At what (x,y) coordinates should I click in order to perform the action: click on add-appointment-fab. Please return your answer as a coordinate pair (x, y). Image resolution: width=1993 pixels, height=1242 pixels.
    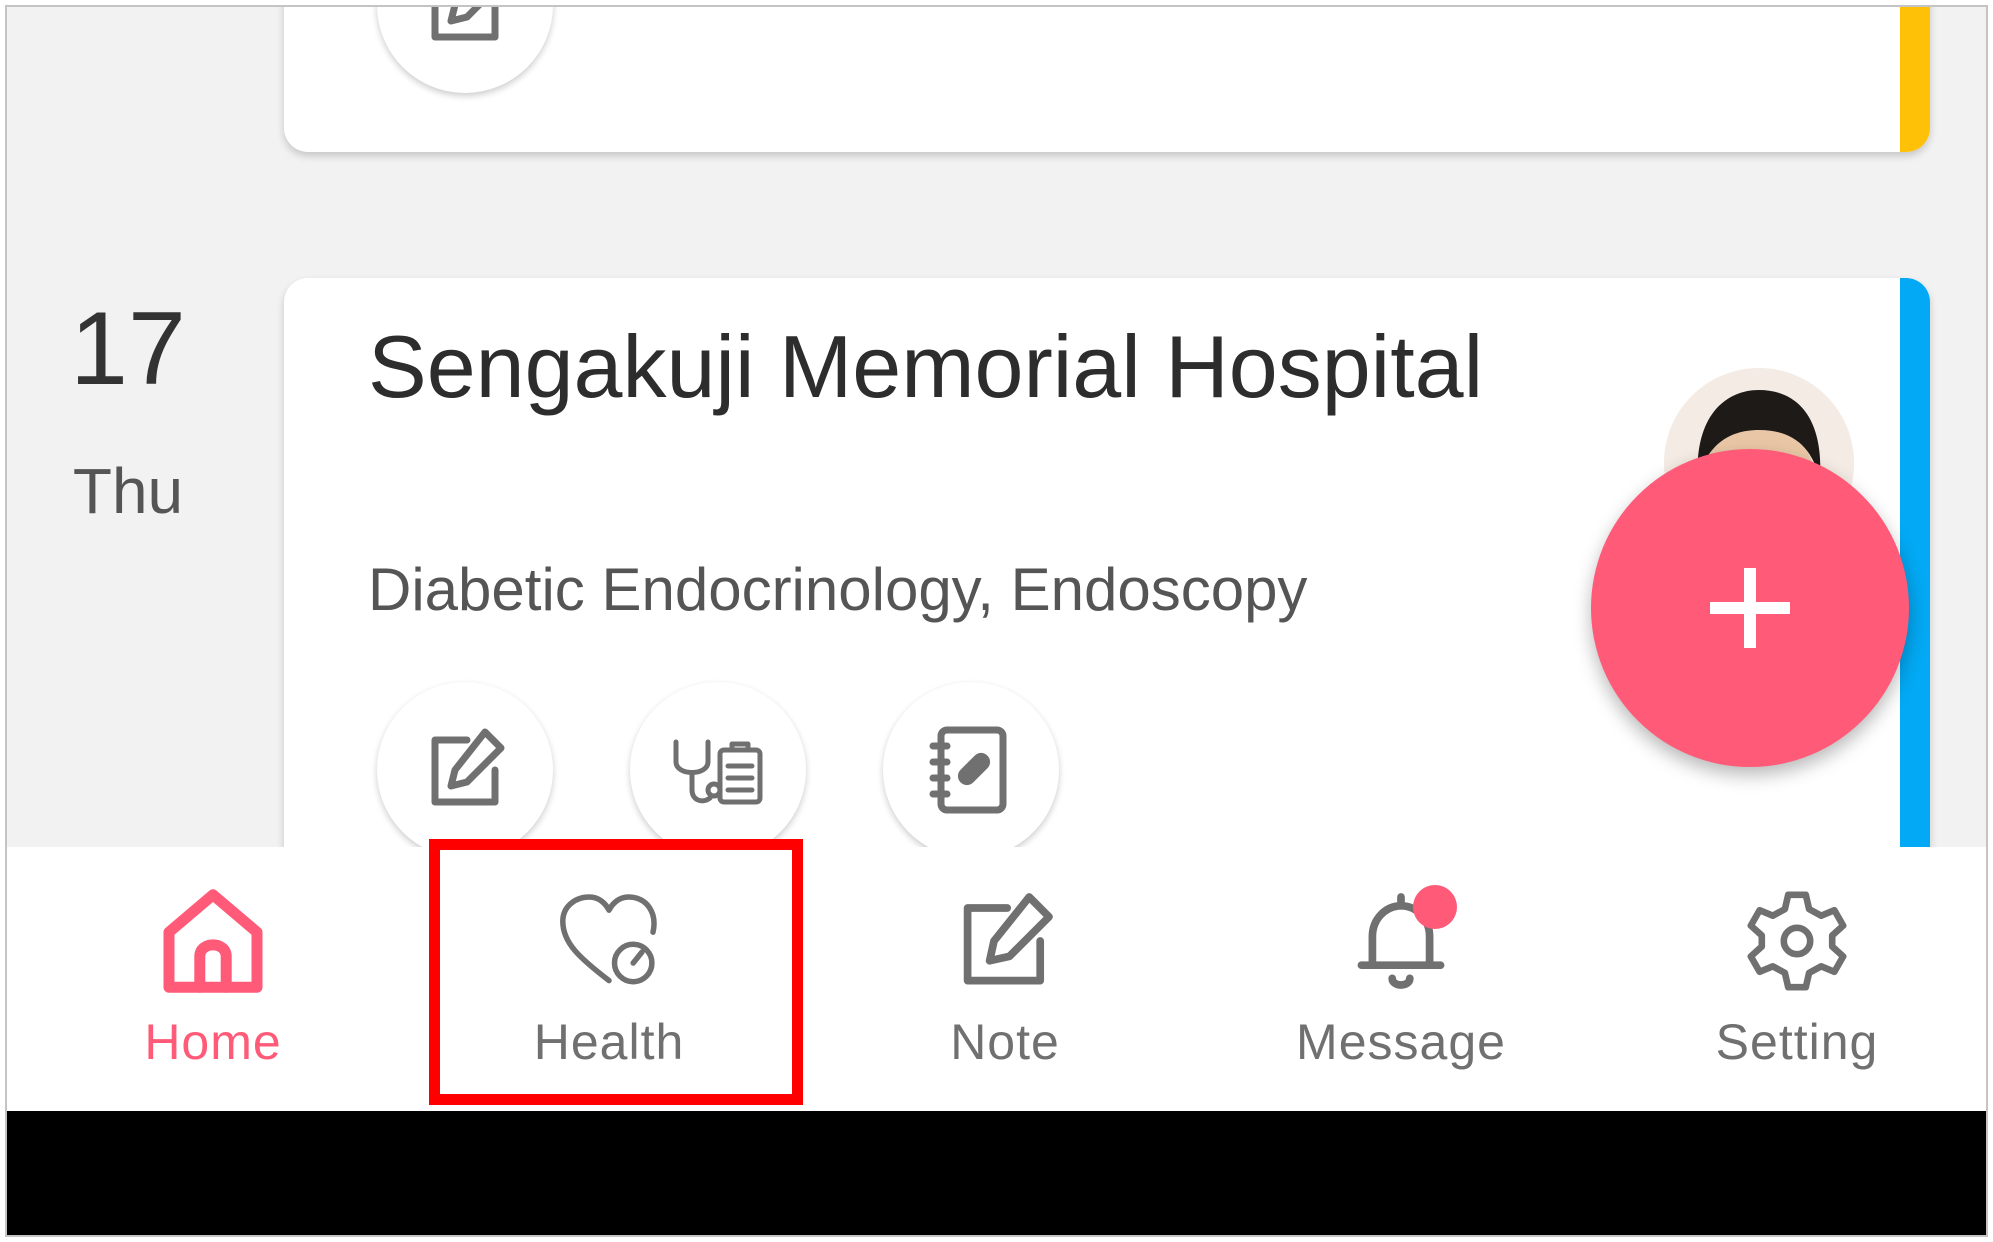
    Looking at the image, I should click on (1750, 608).